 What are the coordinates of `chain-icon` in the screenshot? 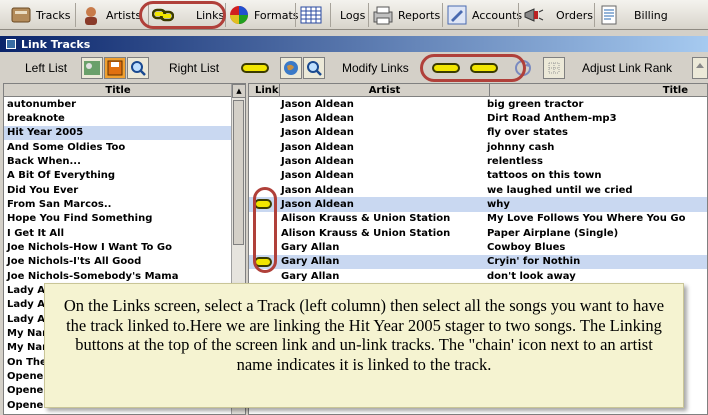 It's located at (255, 68).